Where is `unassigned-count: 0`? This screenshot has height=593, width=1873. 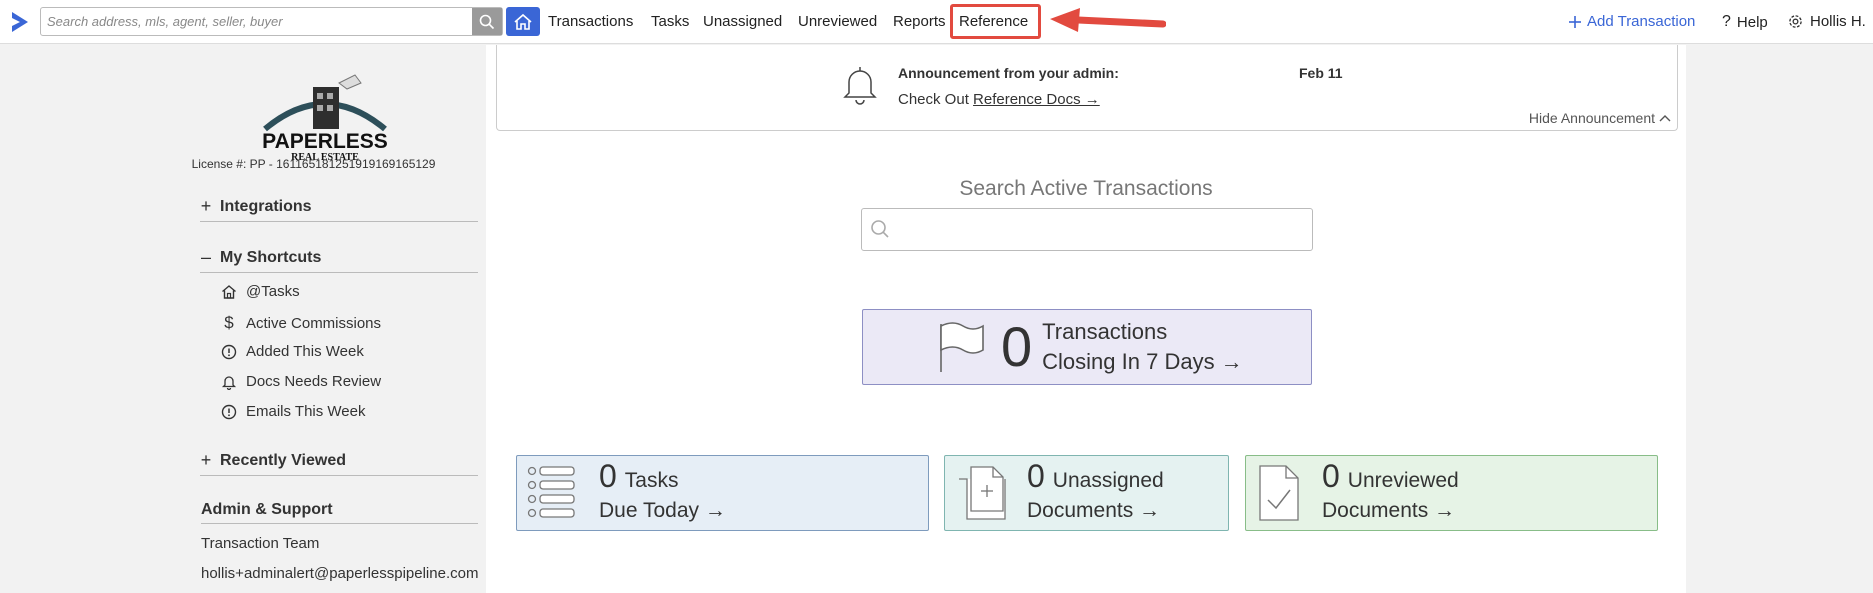 unassigned-count: 0 is located at coordinates (1036, 476).